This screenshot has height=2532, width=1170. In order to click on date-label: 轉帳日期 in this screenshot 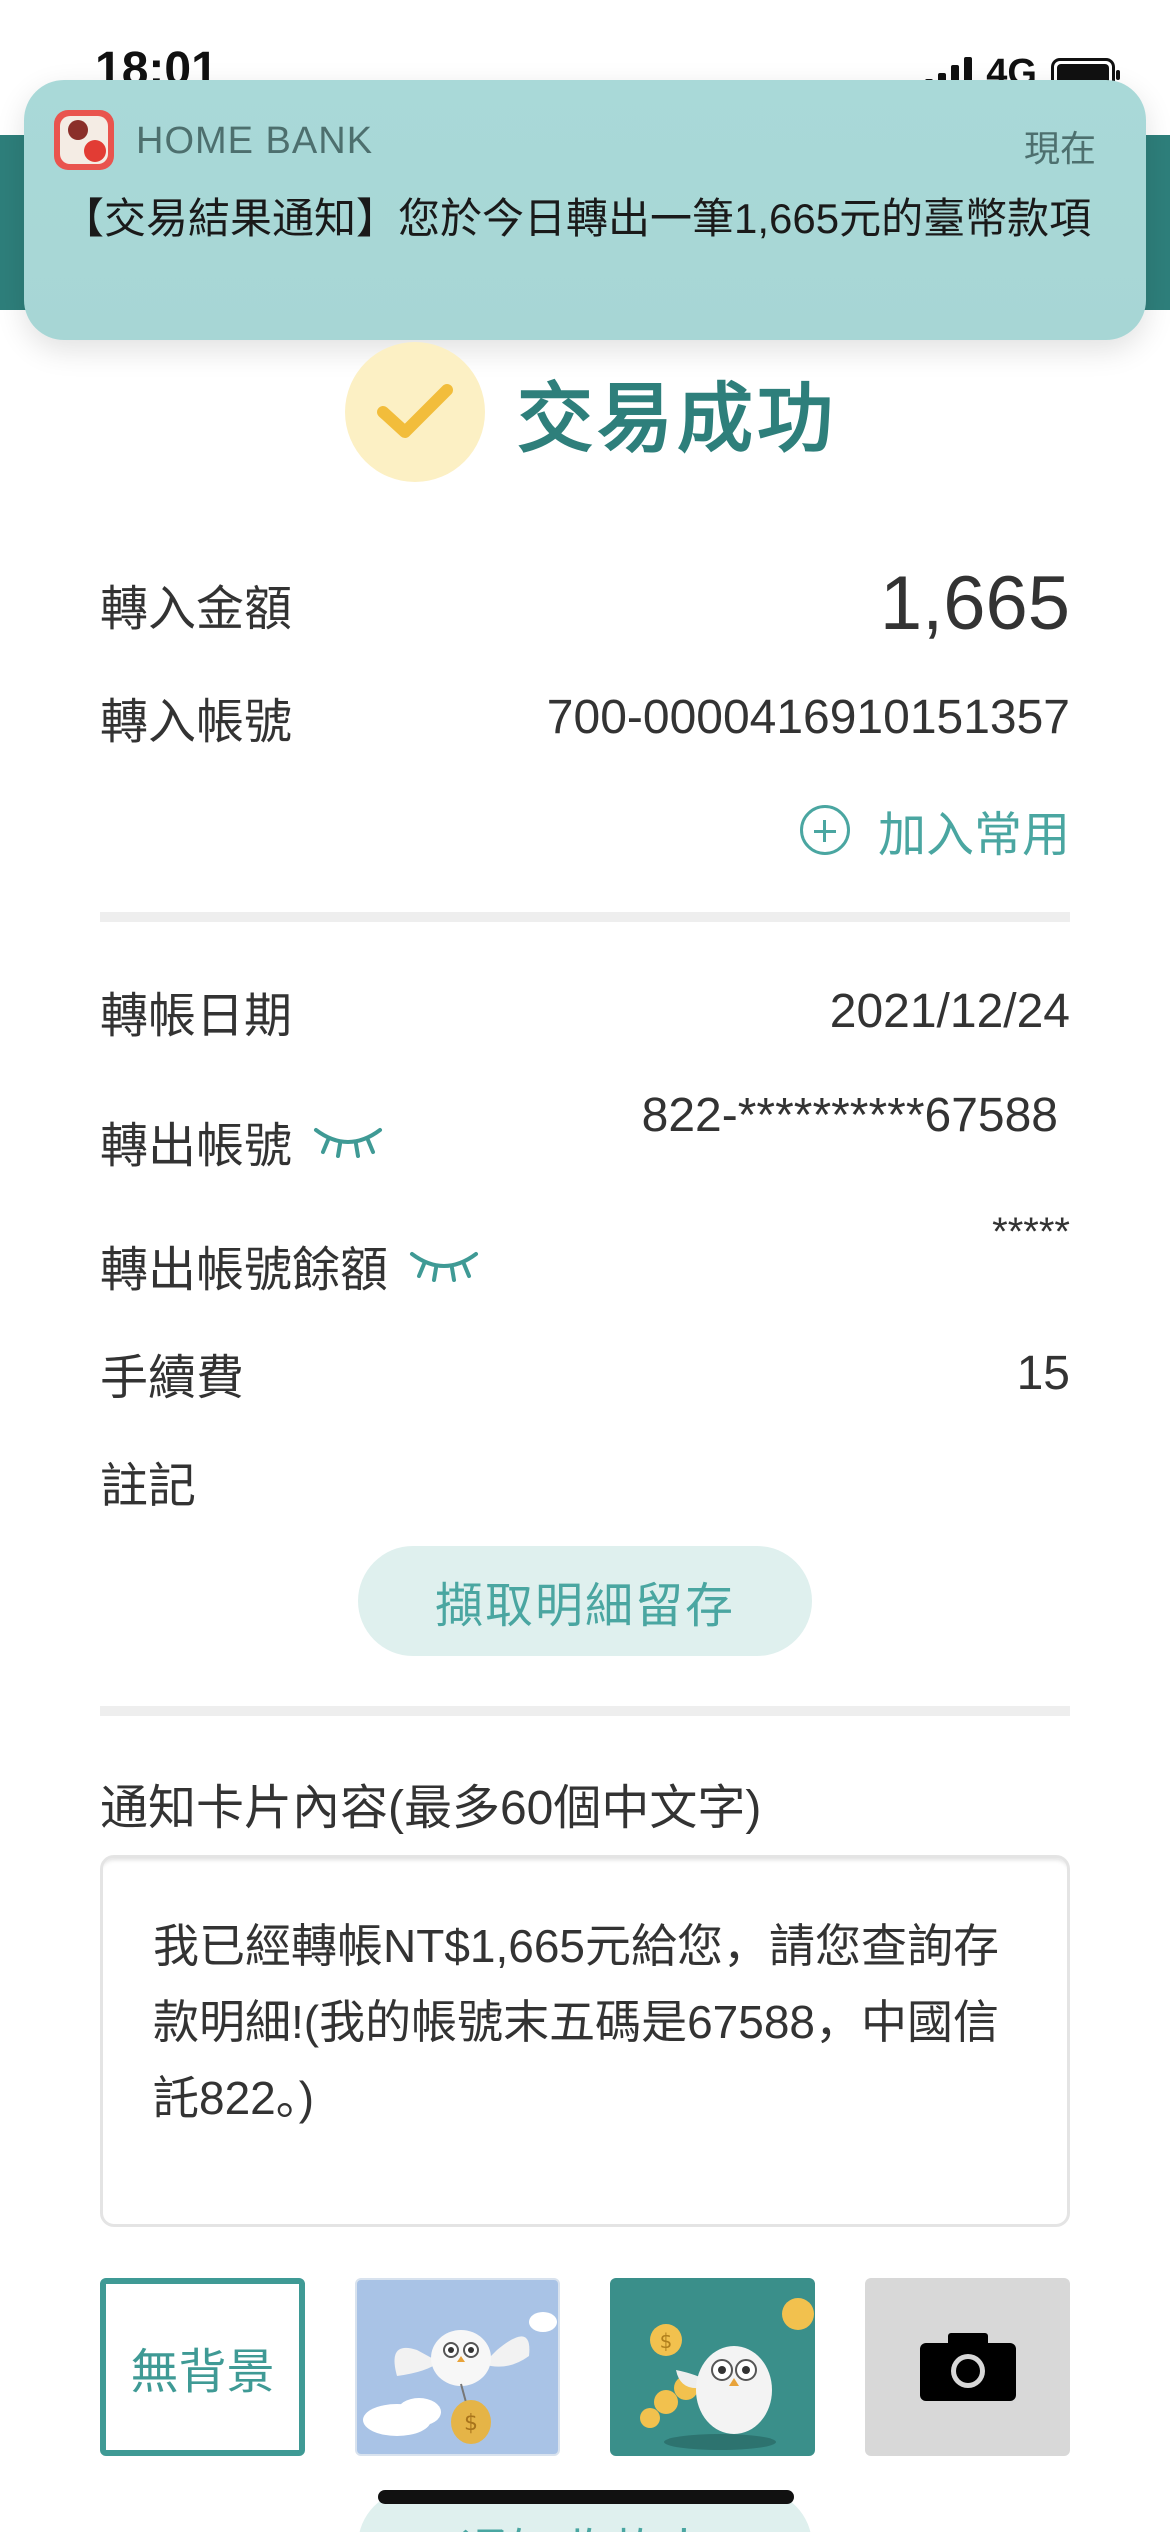, I will do `click(196, 1016)`.